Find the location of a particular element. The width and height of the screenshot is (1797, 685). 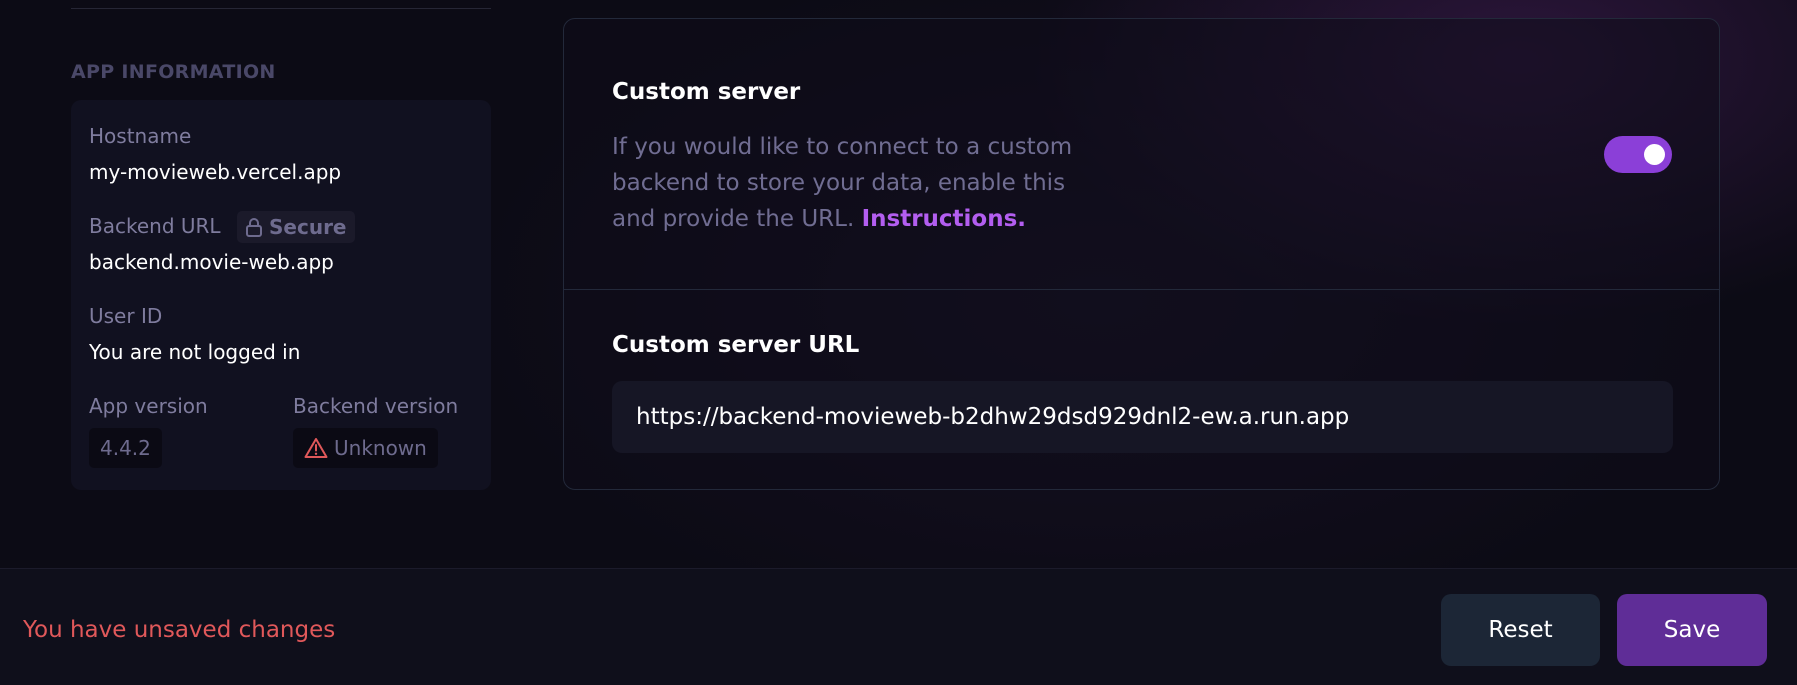

user-id-value: You are not logged in is located at coordinates (195, 352).